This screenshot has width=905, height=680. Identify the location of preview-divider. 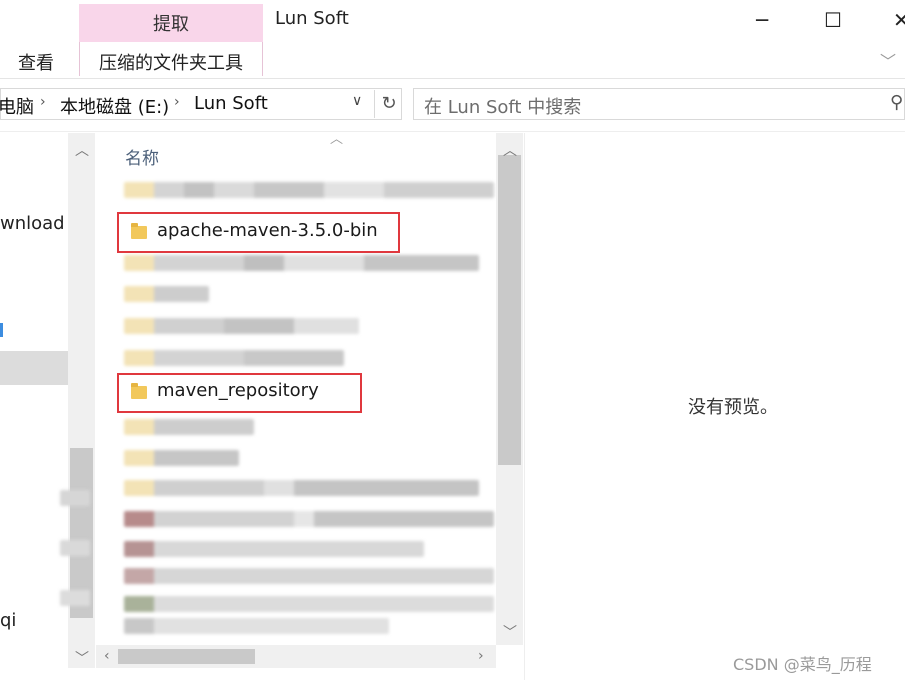
(524, 406).